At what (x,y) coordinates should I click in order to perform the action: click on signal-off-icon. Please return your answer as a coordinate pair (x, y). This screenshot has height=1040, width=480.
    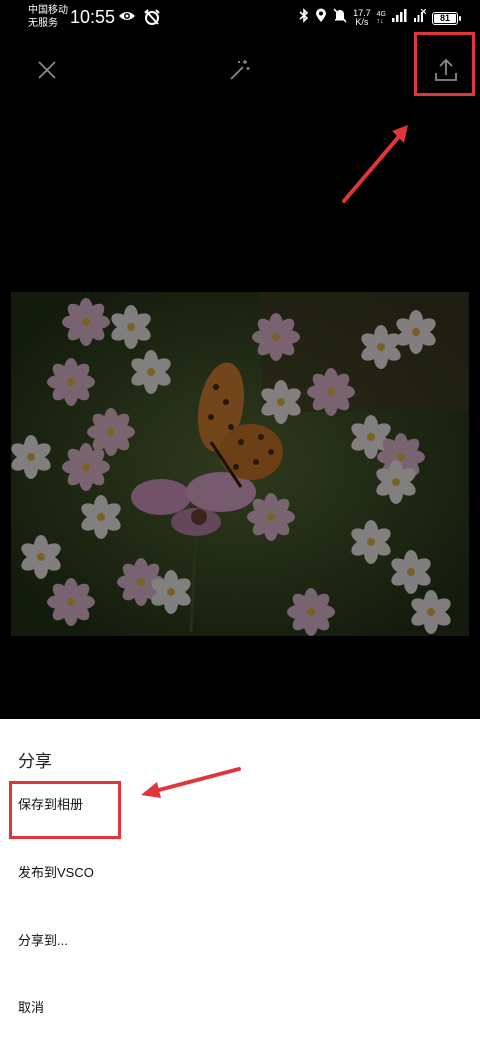
    Looking at the image, I should click on (420, 17).